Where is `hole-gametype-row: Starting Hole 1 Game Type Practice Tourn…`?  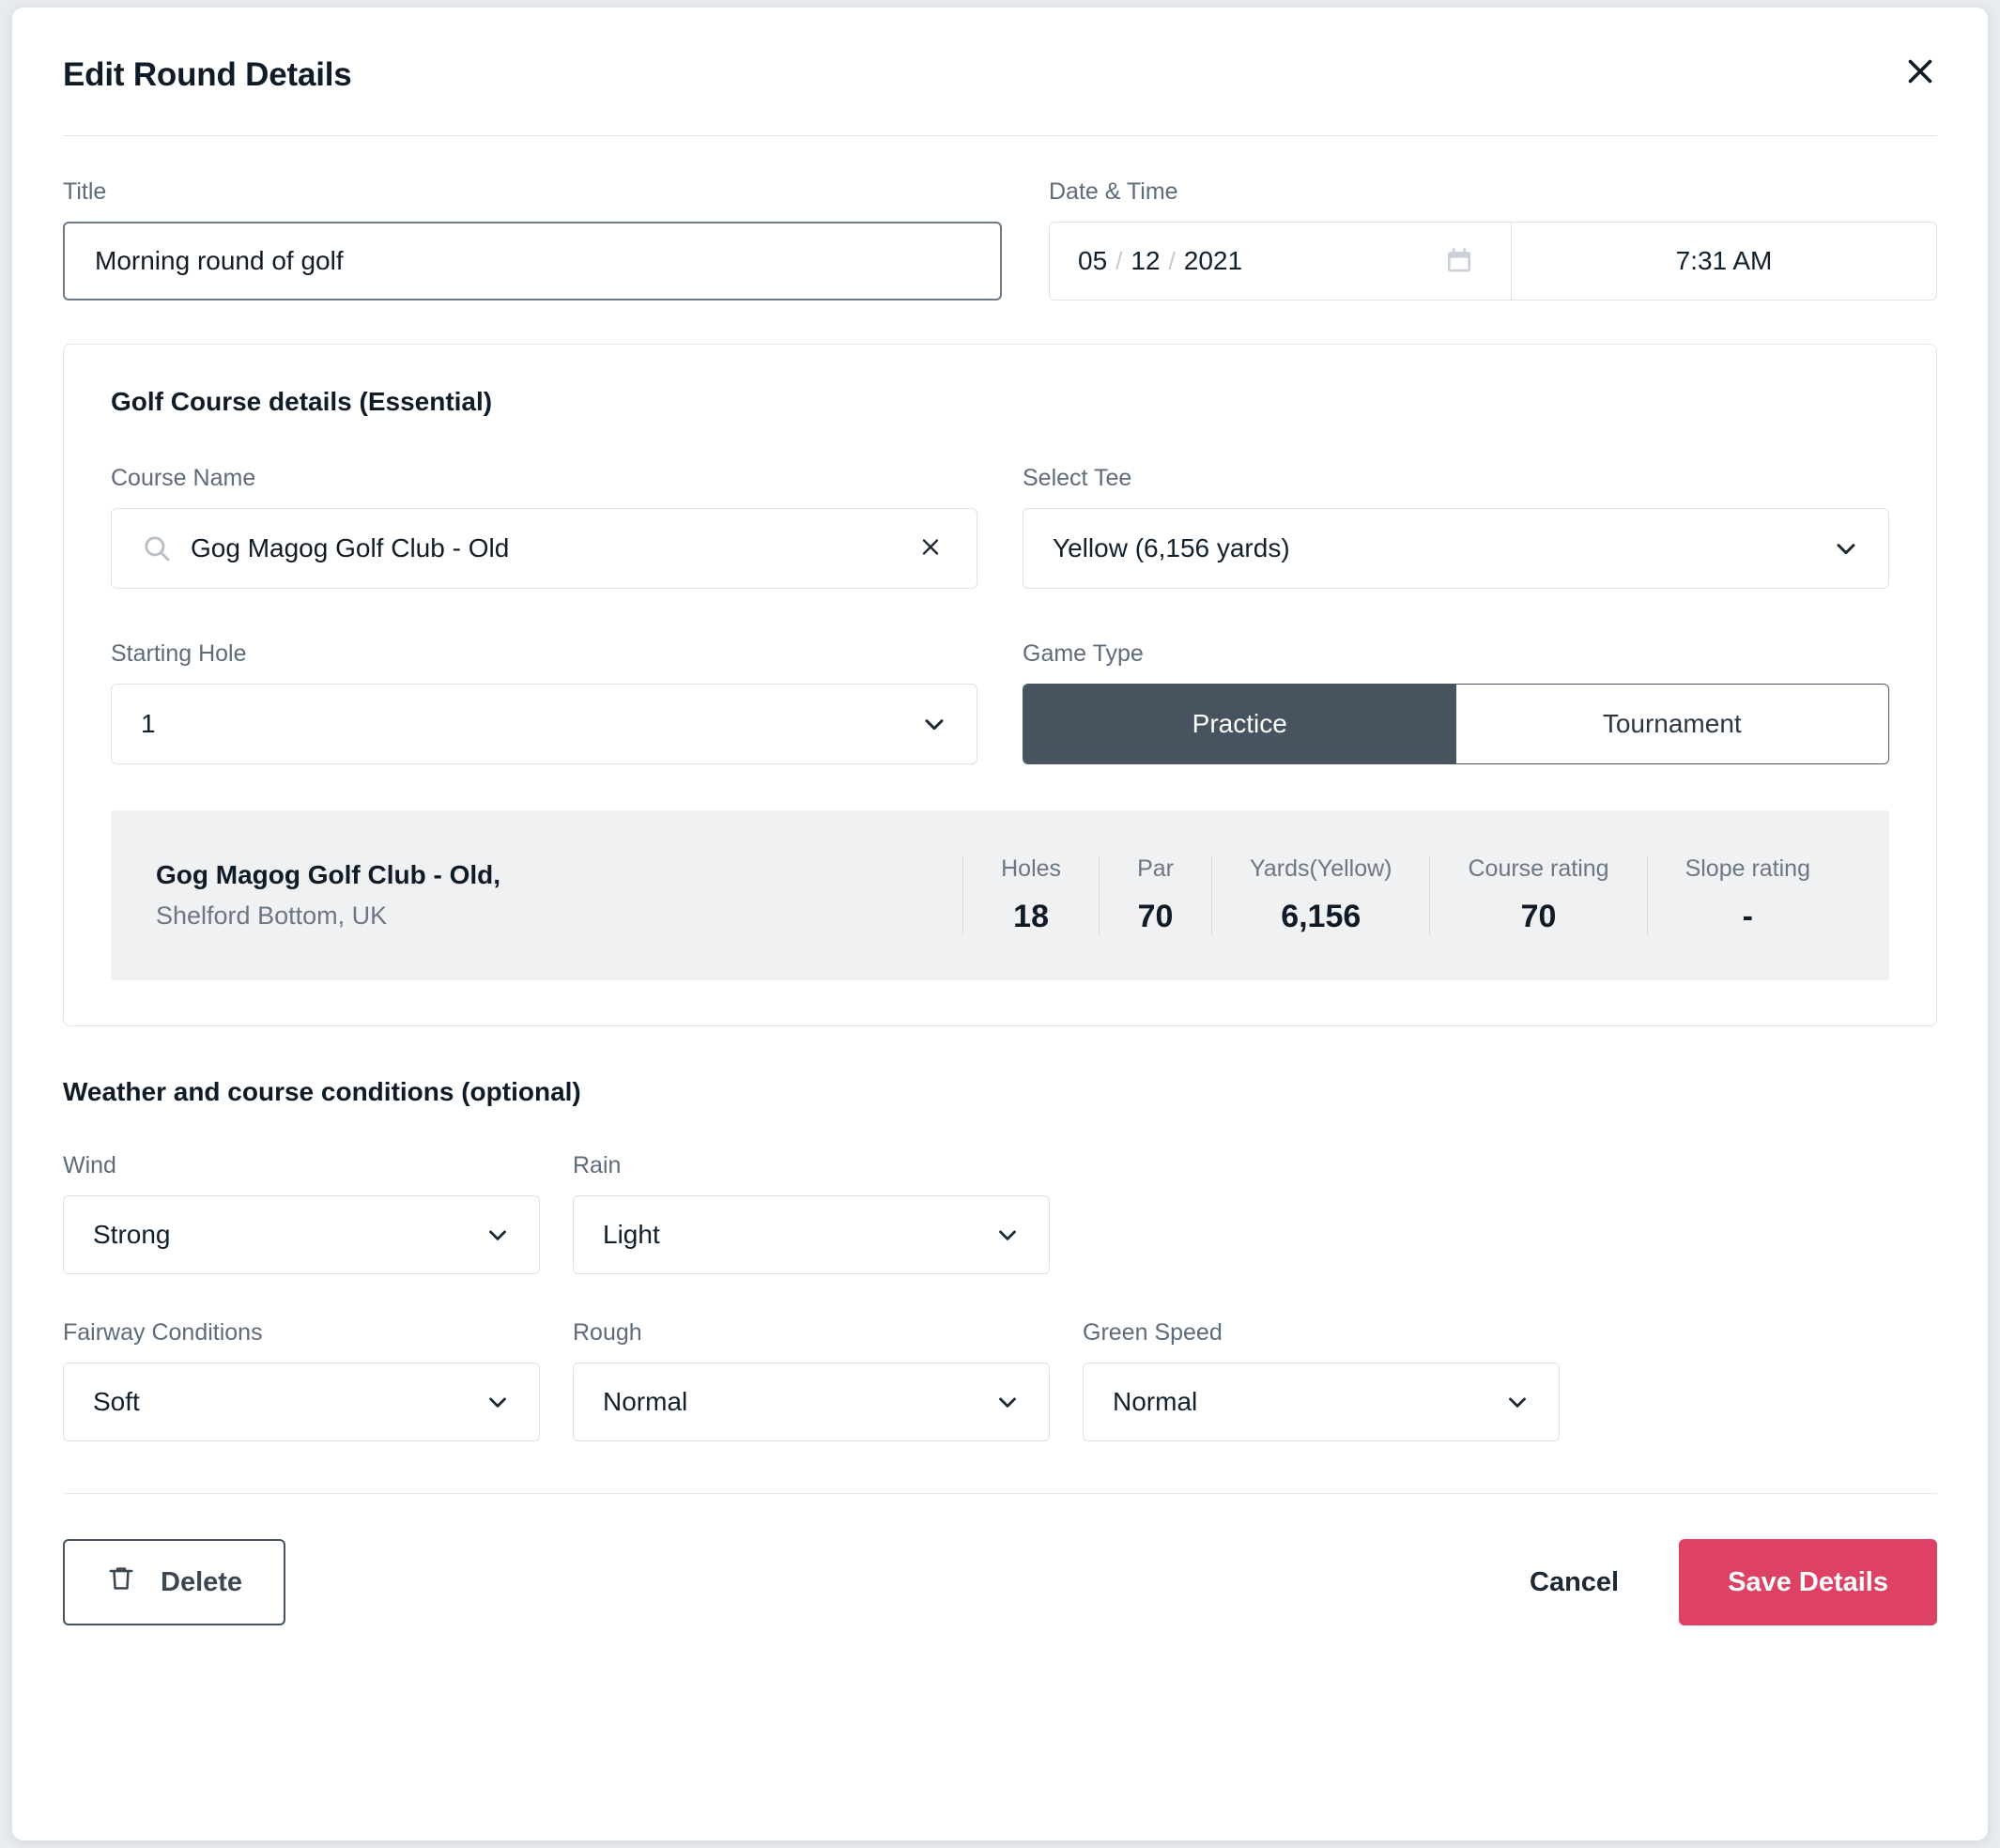
hole-gametype-row: Starting Hole 1 Game Type Practice Tourn… is located at coordinates (1000, 702).